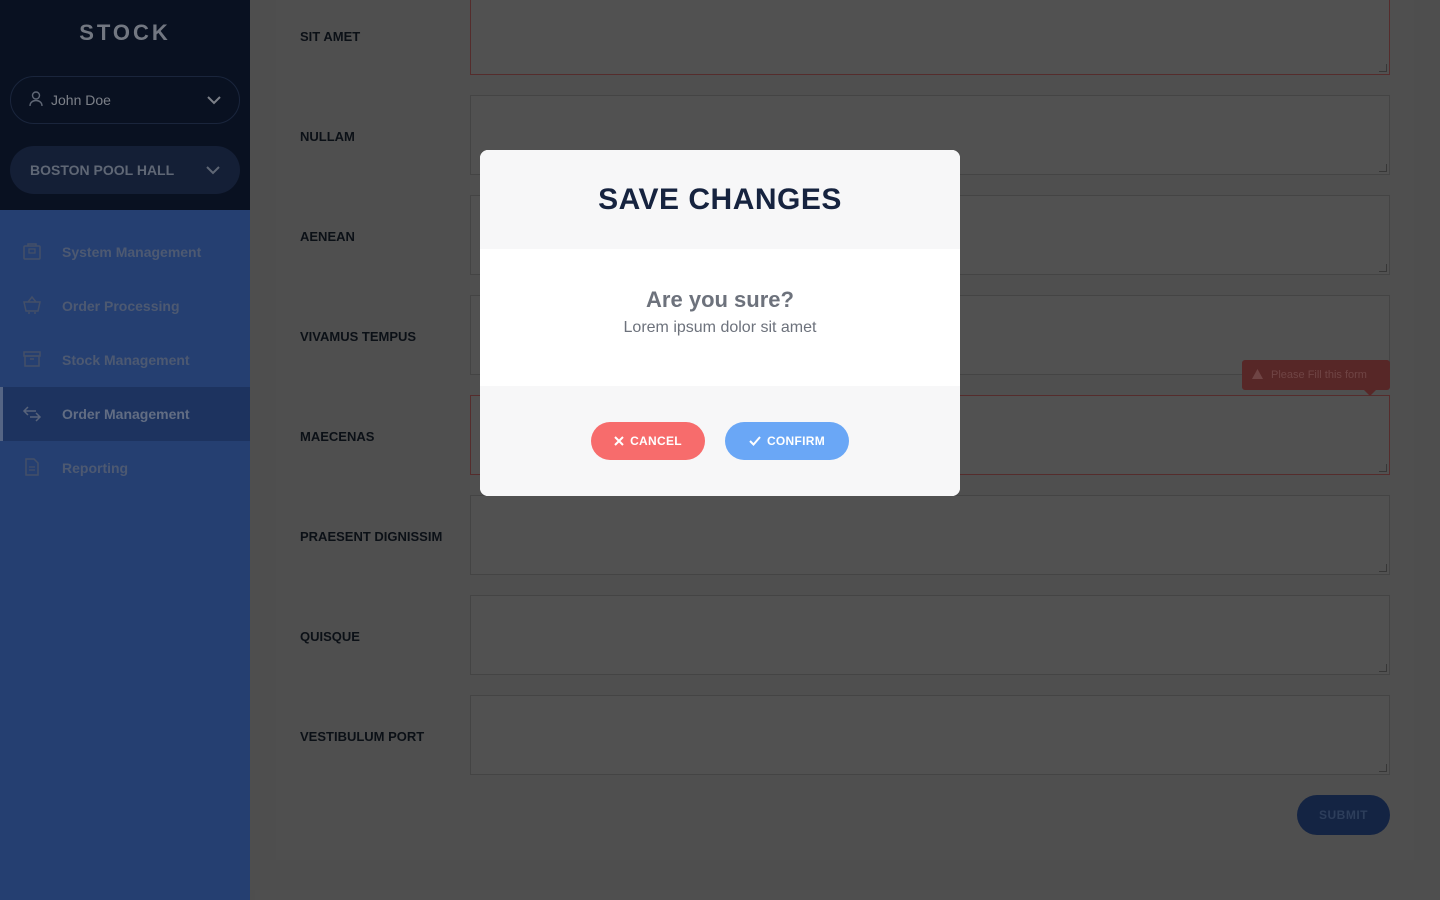 The width and height of the screenshot is (1440, 900). I want to click on dialog-message: Lorem ipsum dolor sit amet, so click(720, 327).